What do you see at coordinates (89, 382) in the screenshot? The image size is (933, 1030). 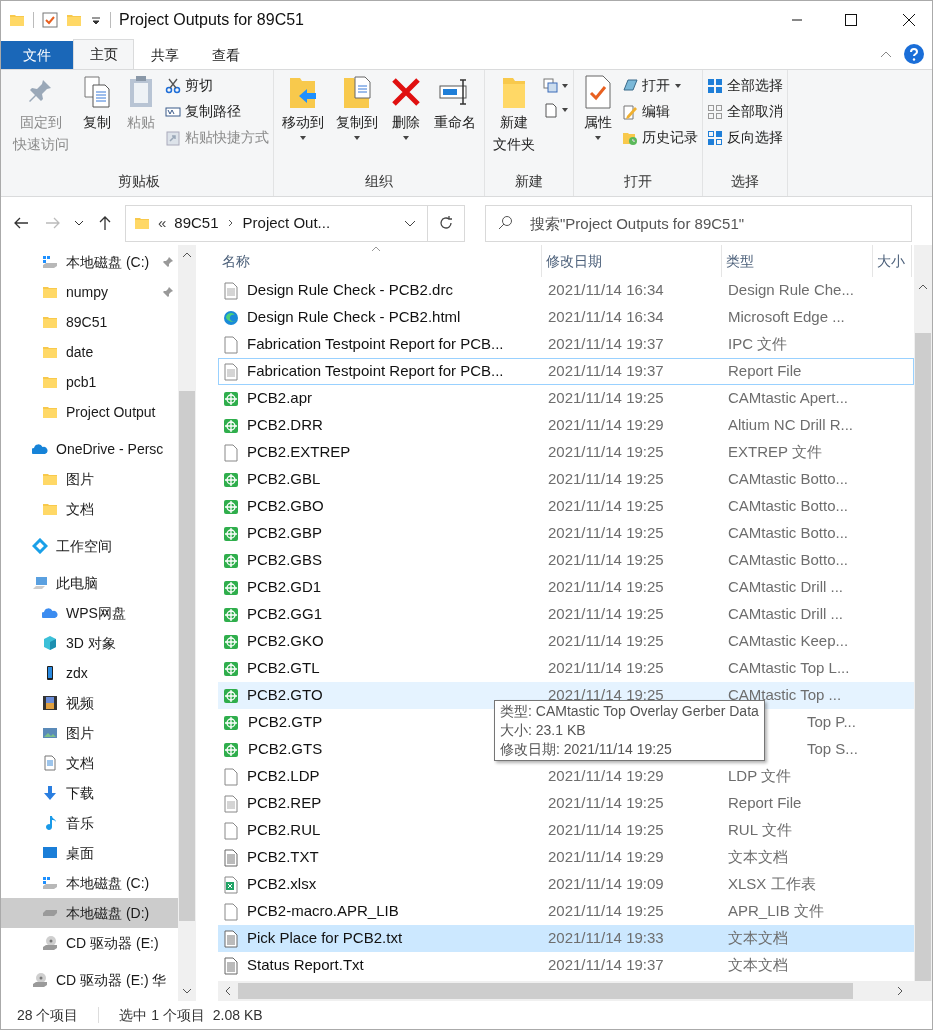 I see `sidebar-item: pcb1` at bounding box center [89, 382].